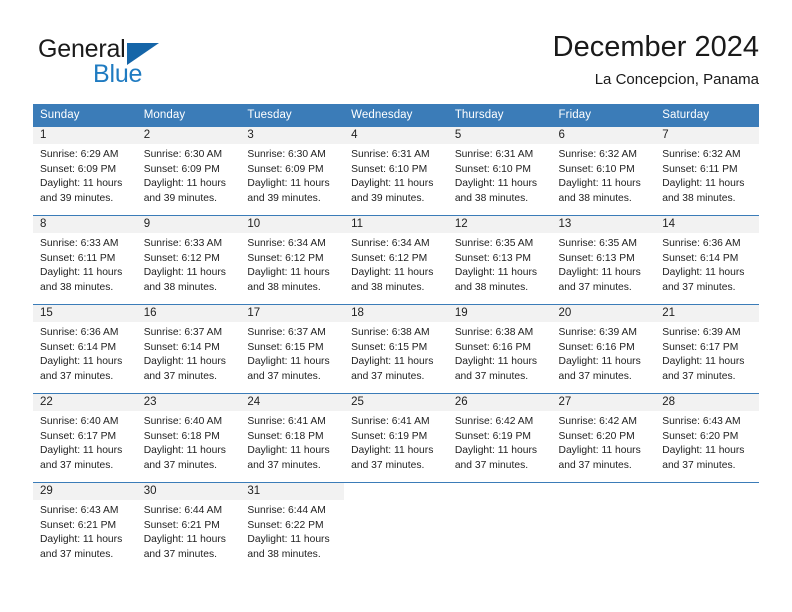  Describe the element at coordinates (183, 332) in the screenshot. I see `sunrise-text: Sunrise: 6:37 AM` at that location.